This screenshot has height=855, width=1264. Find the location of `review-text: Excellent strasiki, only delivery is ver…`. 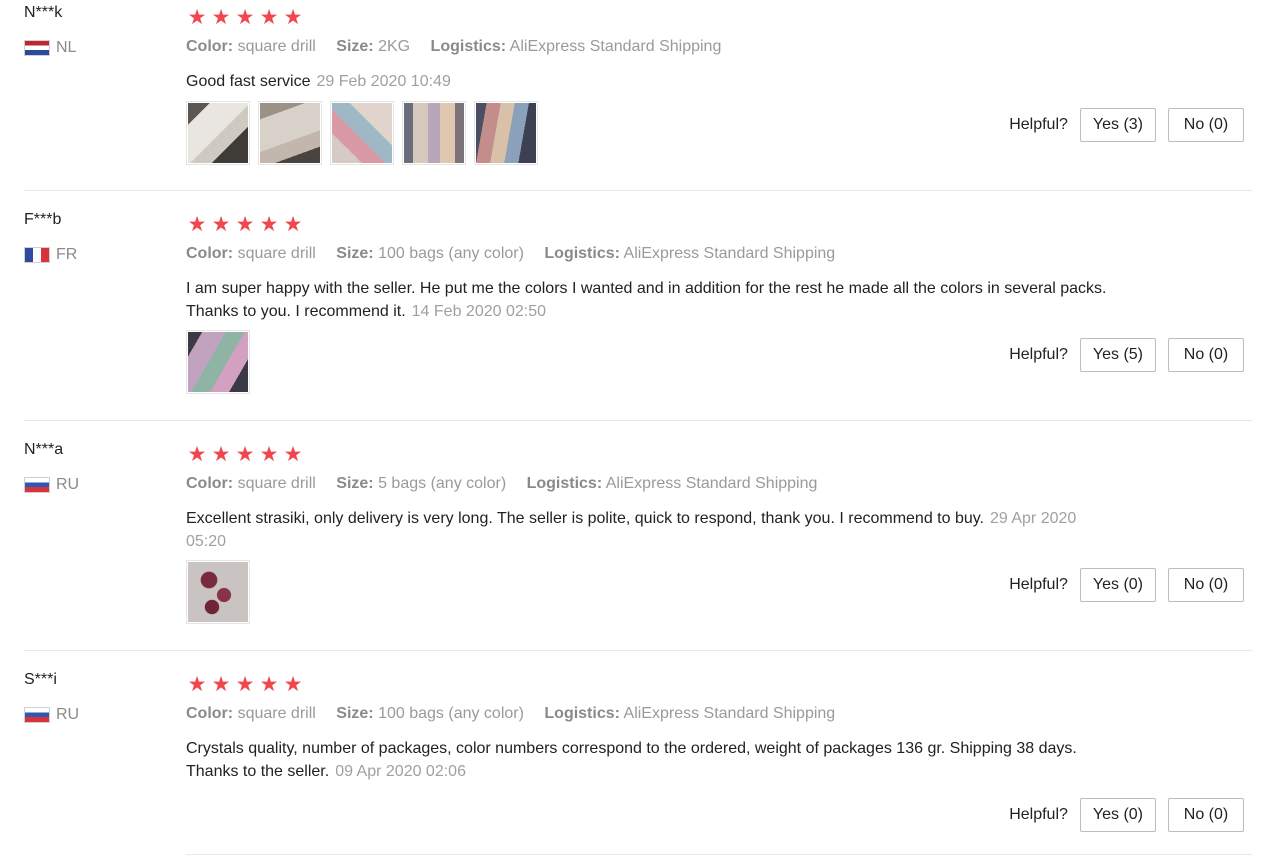

review-text: Excellent strasiki, only delivery is ver… is located at coordinates (585, 518).